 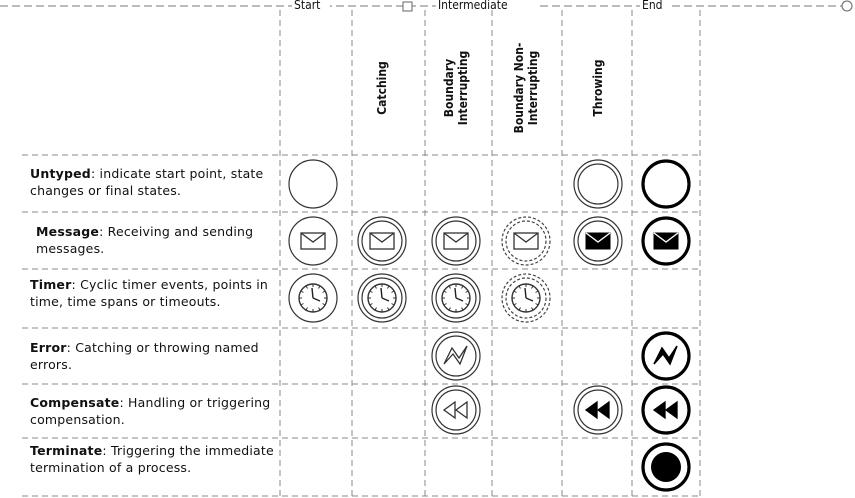 What do you see at coordinates (60, 173) in the screenshot?
I see `row-title: Untyped` at bounding box center [60, 173].